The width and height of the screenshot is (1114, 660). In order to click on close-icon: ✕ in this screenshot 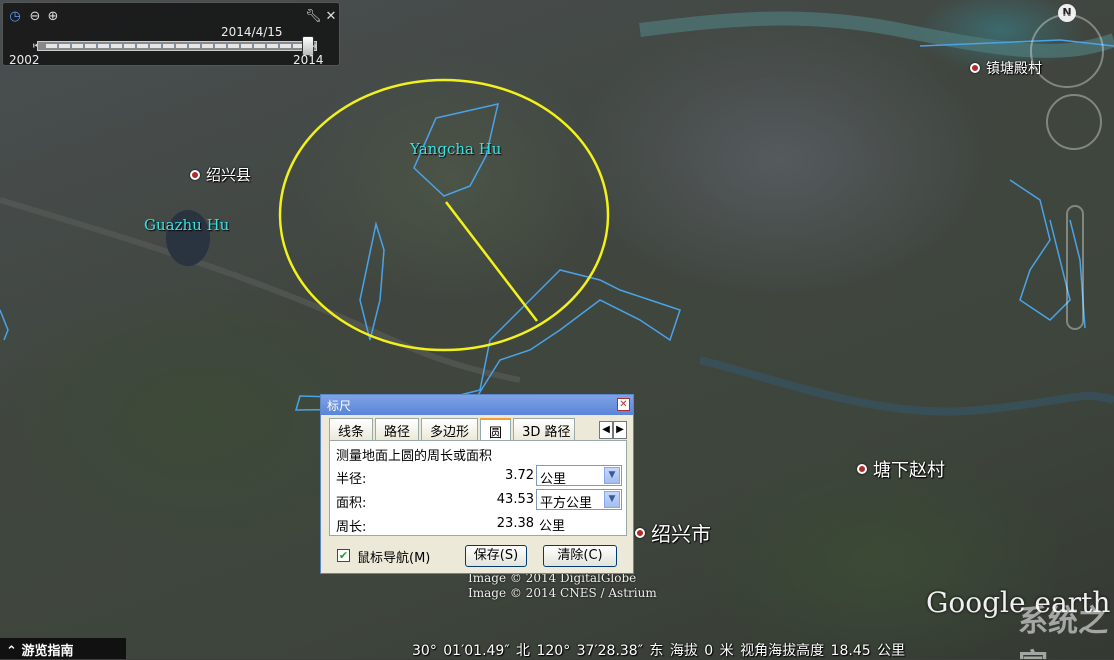, I will do `click(331, 17)`.